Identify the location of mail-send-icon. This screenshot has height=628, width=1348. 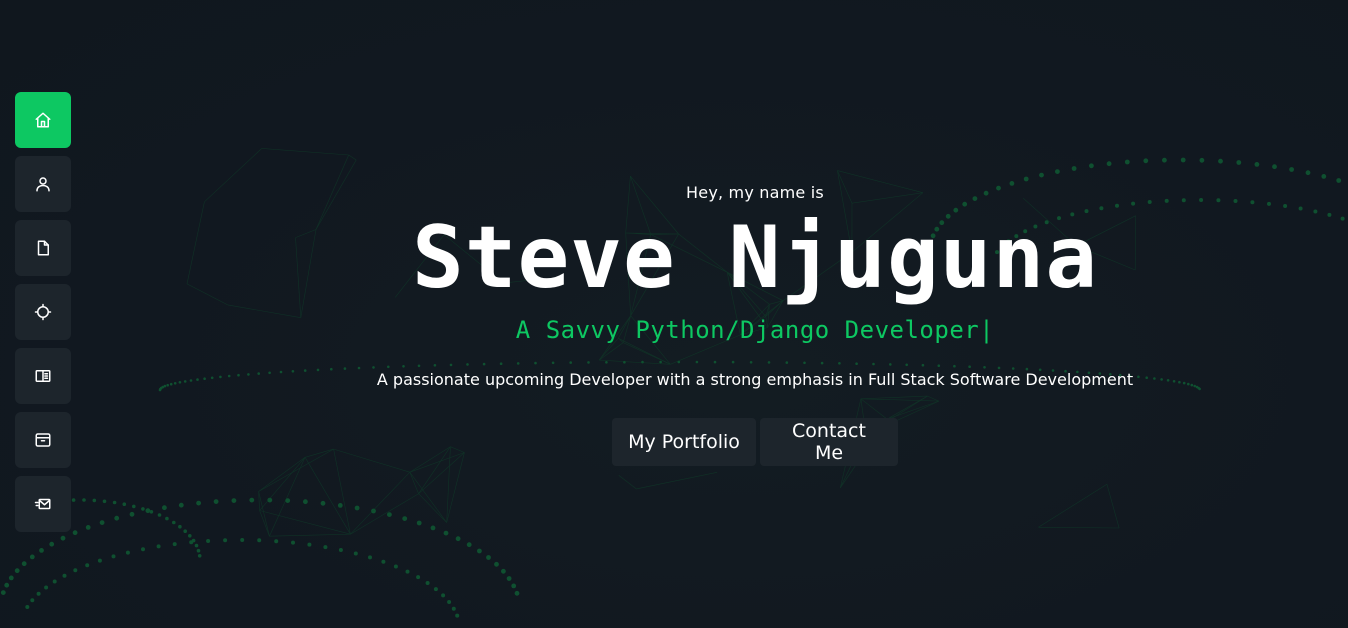
(42, 504).